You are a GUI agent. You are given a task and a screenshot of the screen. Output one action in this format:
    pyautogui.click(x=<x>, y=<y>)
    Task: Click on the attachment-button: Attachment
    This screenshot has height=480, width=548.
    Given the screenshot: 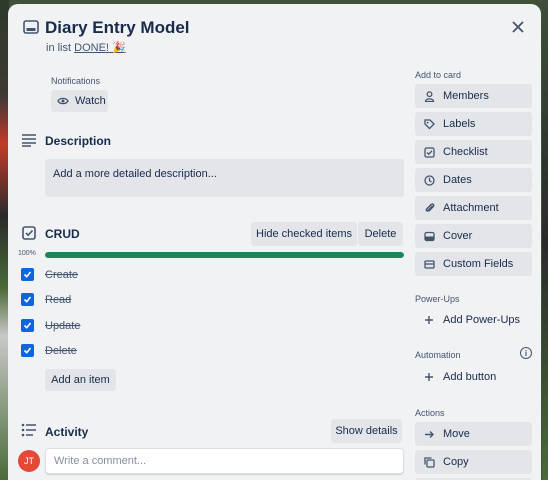 What is the action you would take?
    pyautogui.click(x=473, y=208)
    